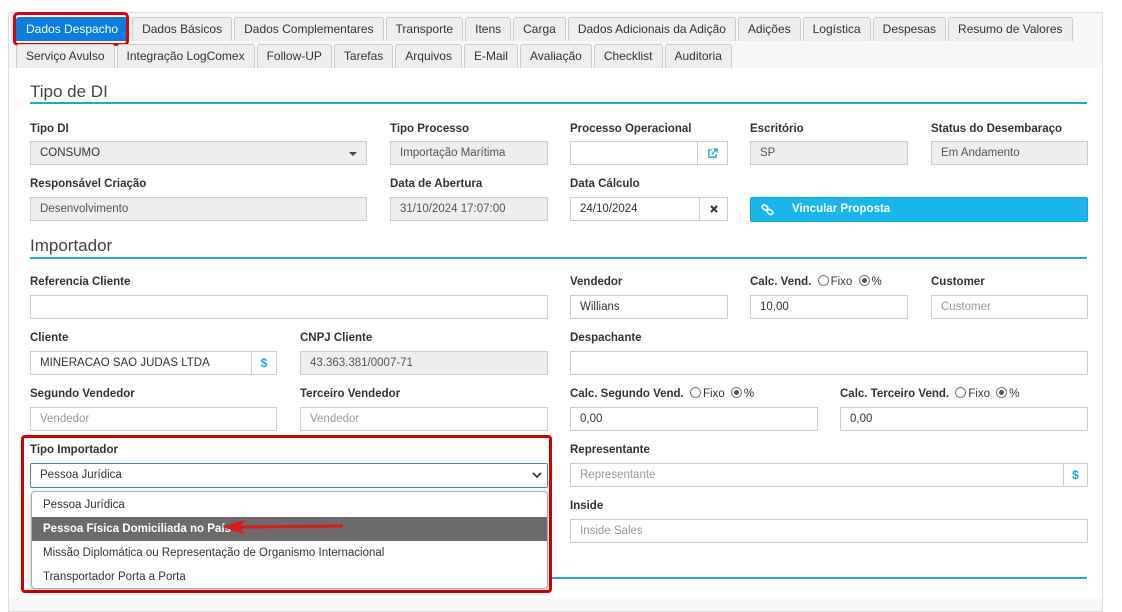 This screenshot has width=1122, height=612. I want to click on vendedor-label: Vendedor, so click(596, 282).